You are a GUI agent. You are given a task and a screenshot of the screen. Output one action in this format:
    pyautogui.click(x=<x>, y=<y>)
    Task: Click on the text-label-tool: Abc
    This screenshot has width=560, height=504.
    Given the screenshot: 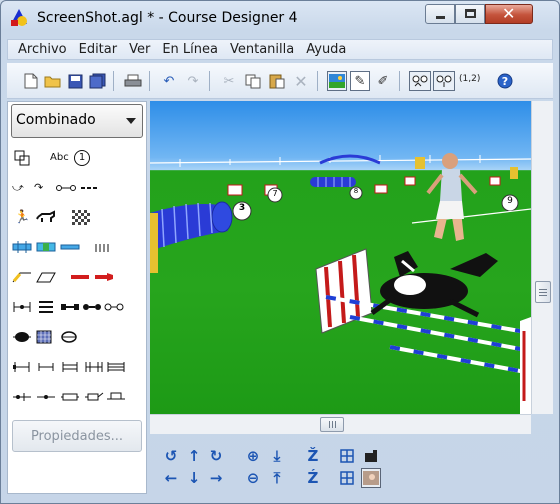 What is the action you would take?
    pyautogui.click(x=59, y=158)
    